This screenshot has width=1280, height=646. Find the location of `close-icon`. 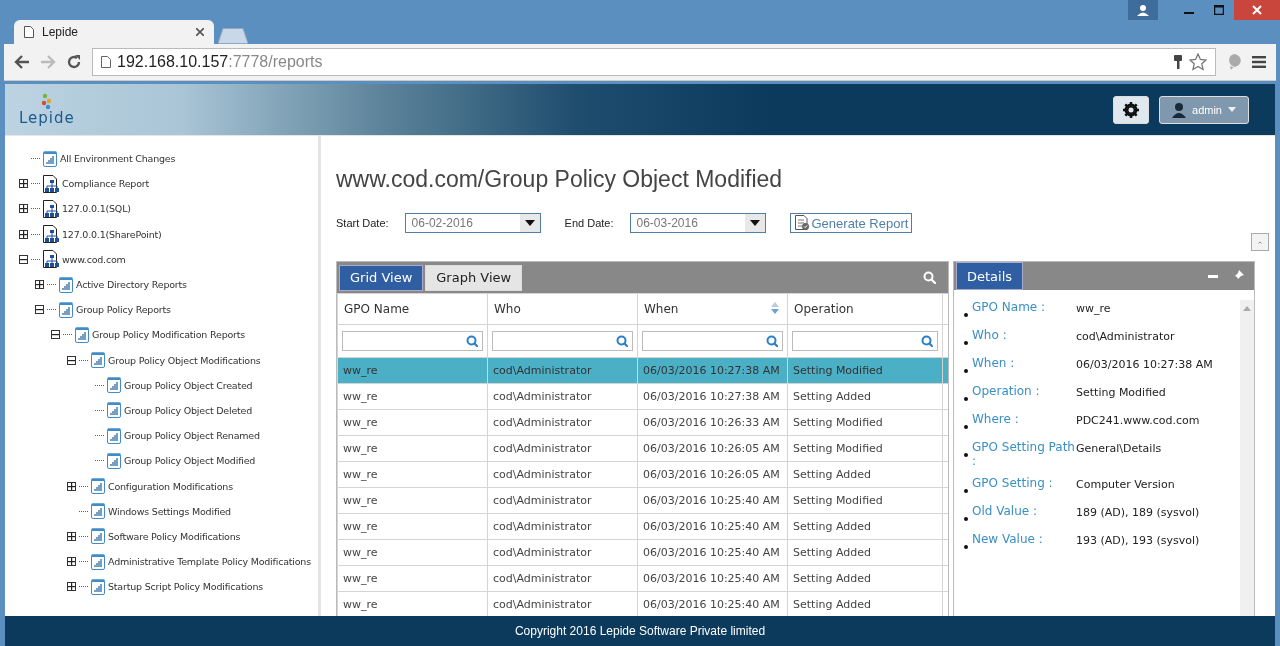

close-icon is located at coordinates (200, 32).